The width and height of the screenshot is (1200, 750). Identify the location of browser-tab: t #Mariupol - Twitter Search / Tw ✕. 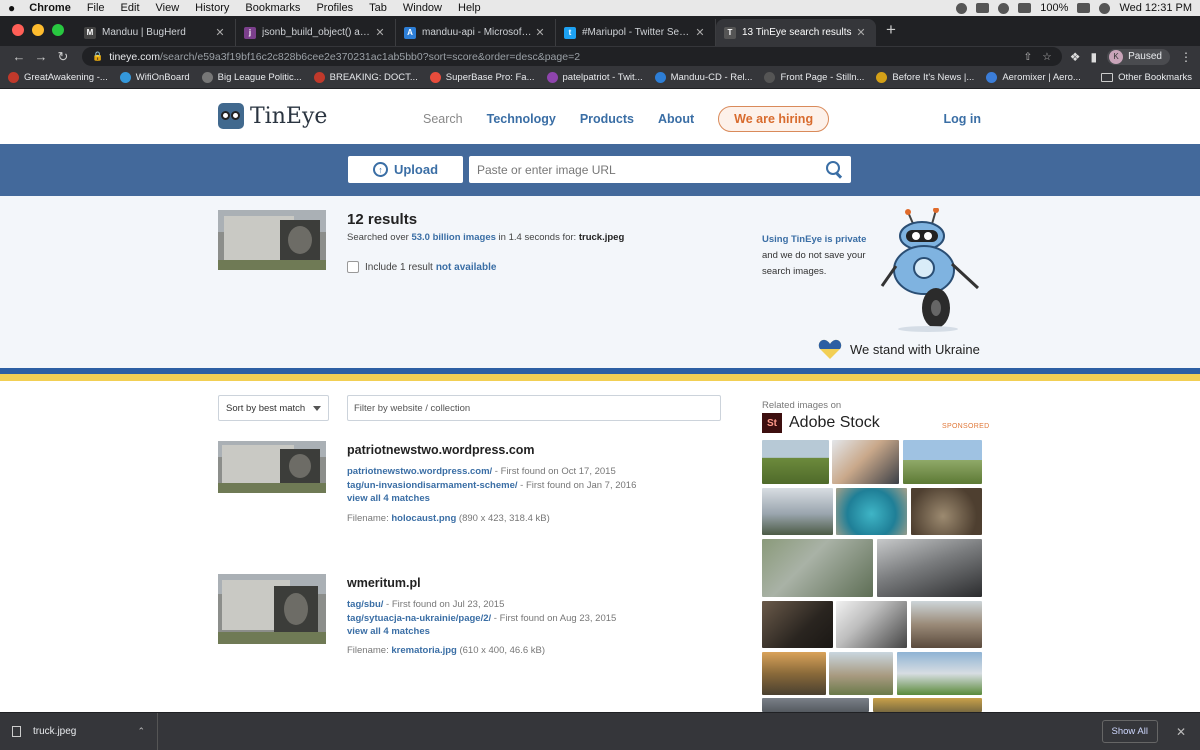
(636, 32).